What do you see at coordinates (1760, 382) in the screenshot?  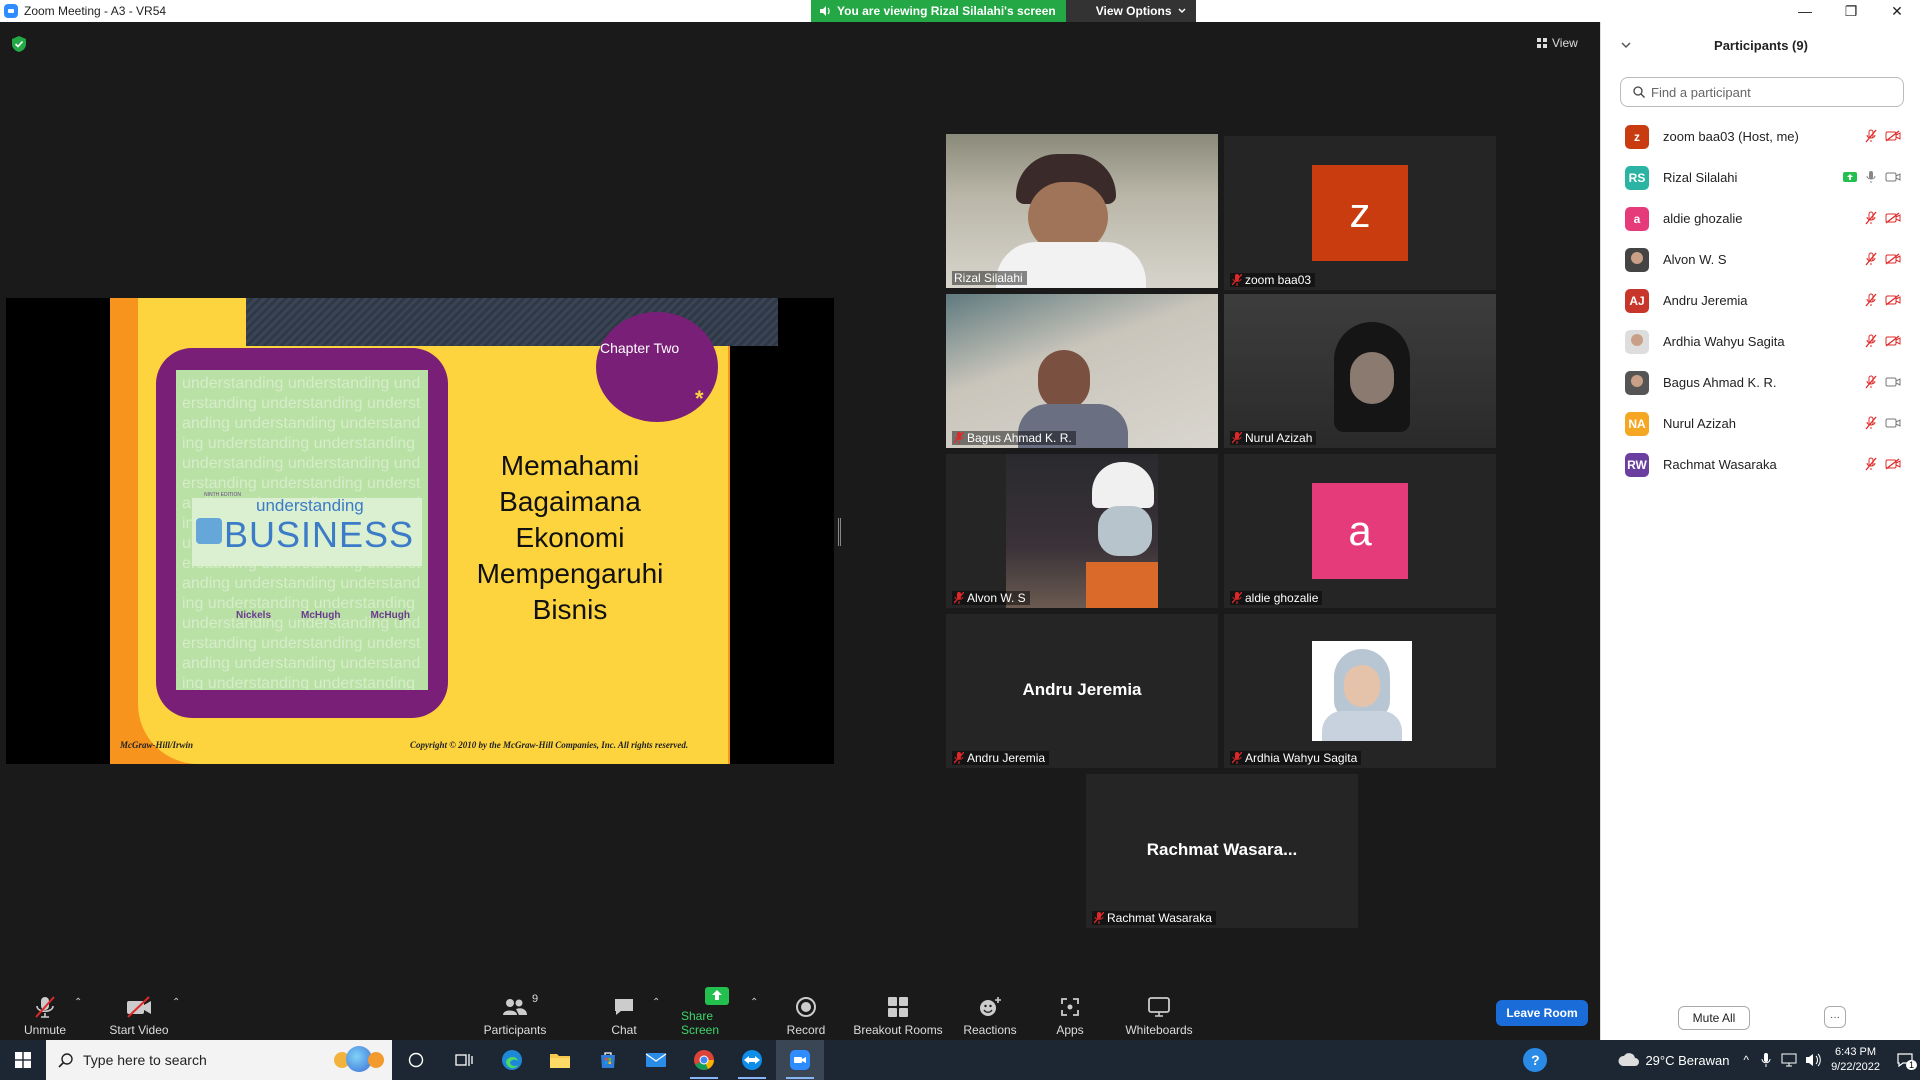 I see `participant-row: Bagus Ahmad K. R.` at bounding box center [1760, 382].